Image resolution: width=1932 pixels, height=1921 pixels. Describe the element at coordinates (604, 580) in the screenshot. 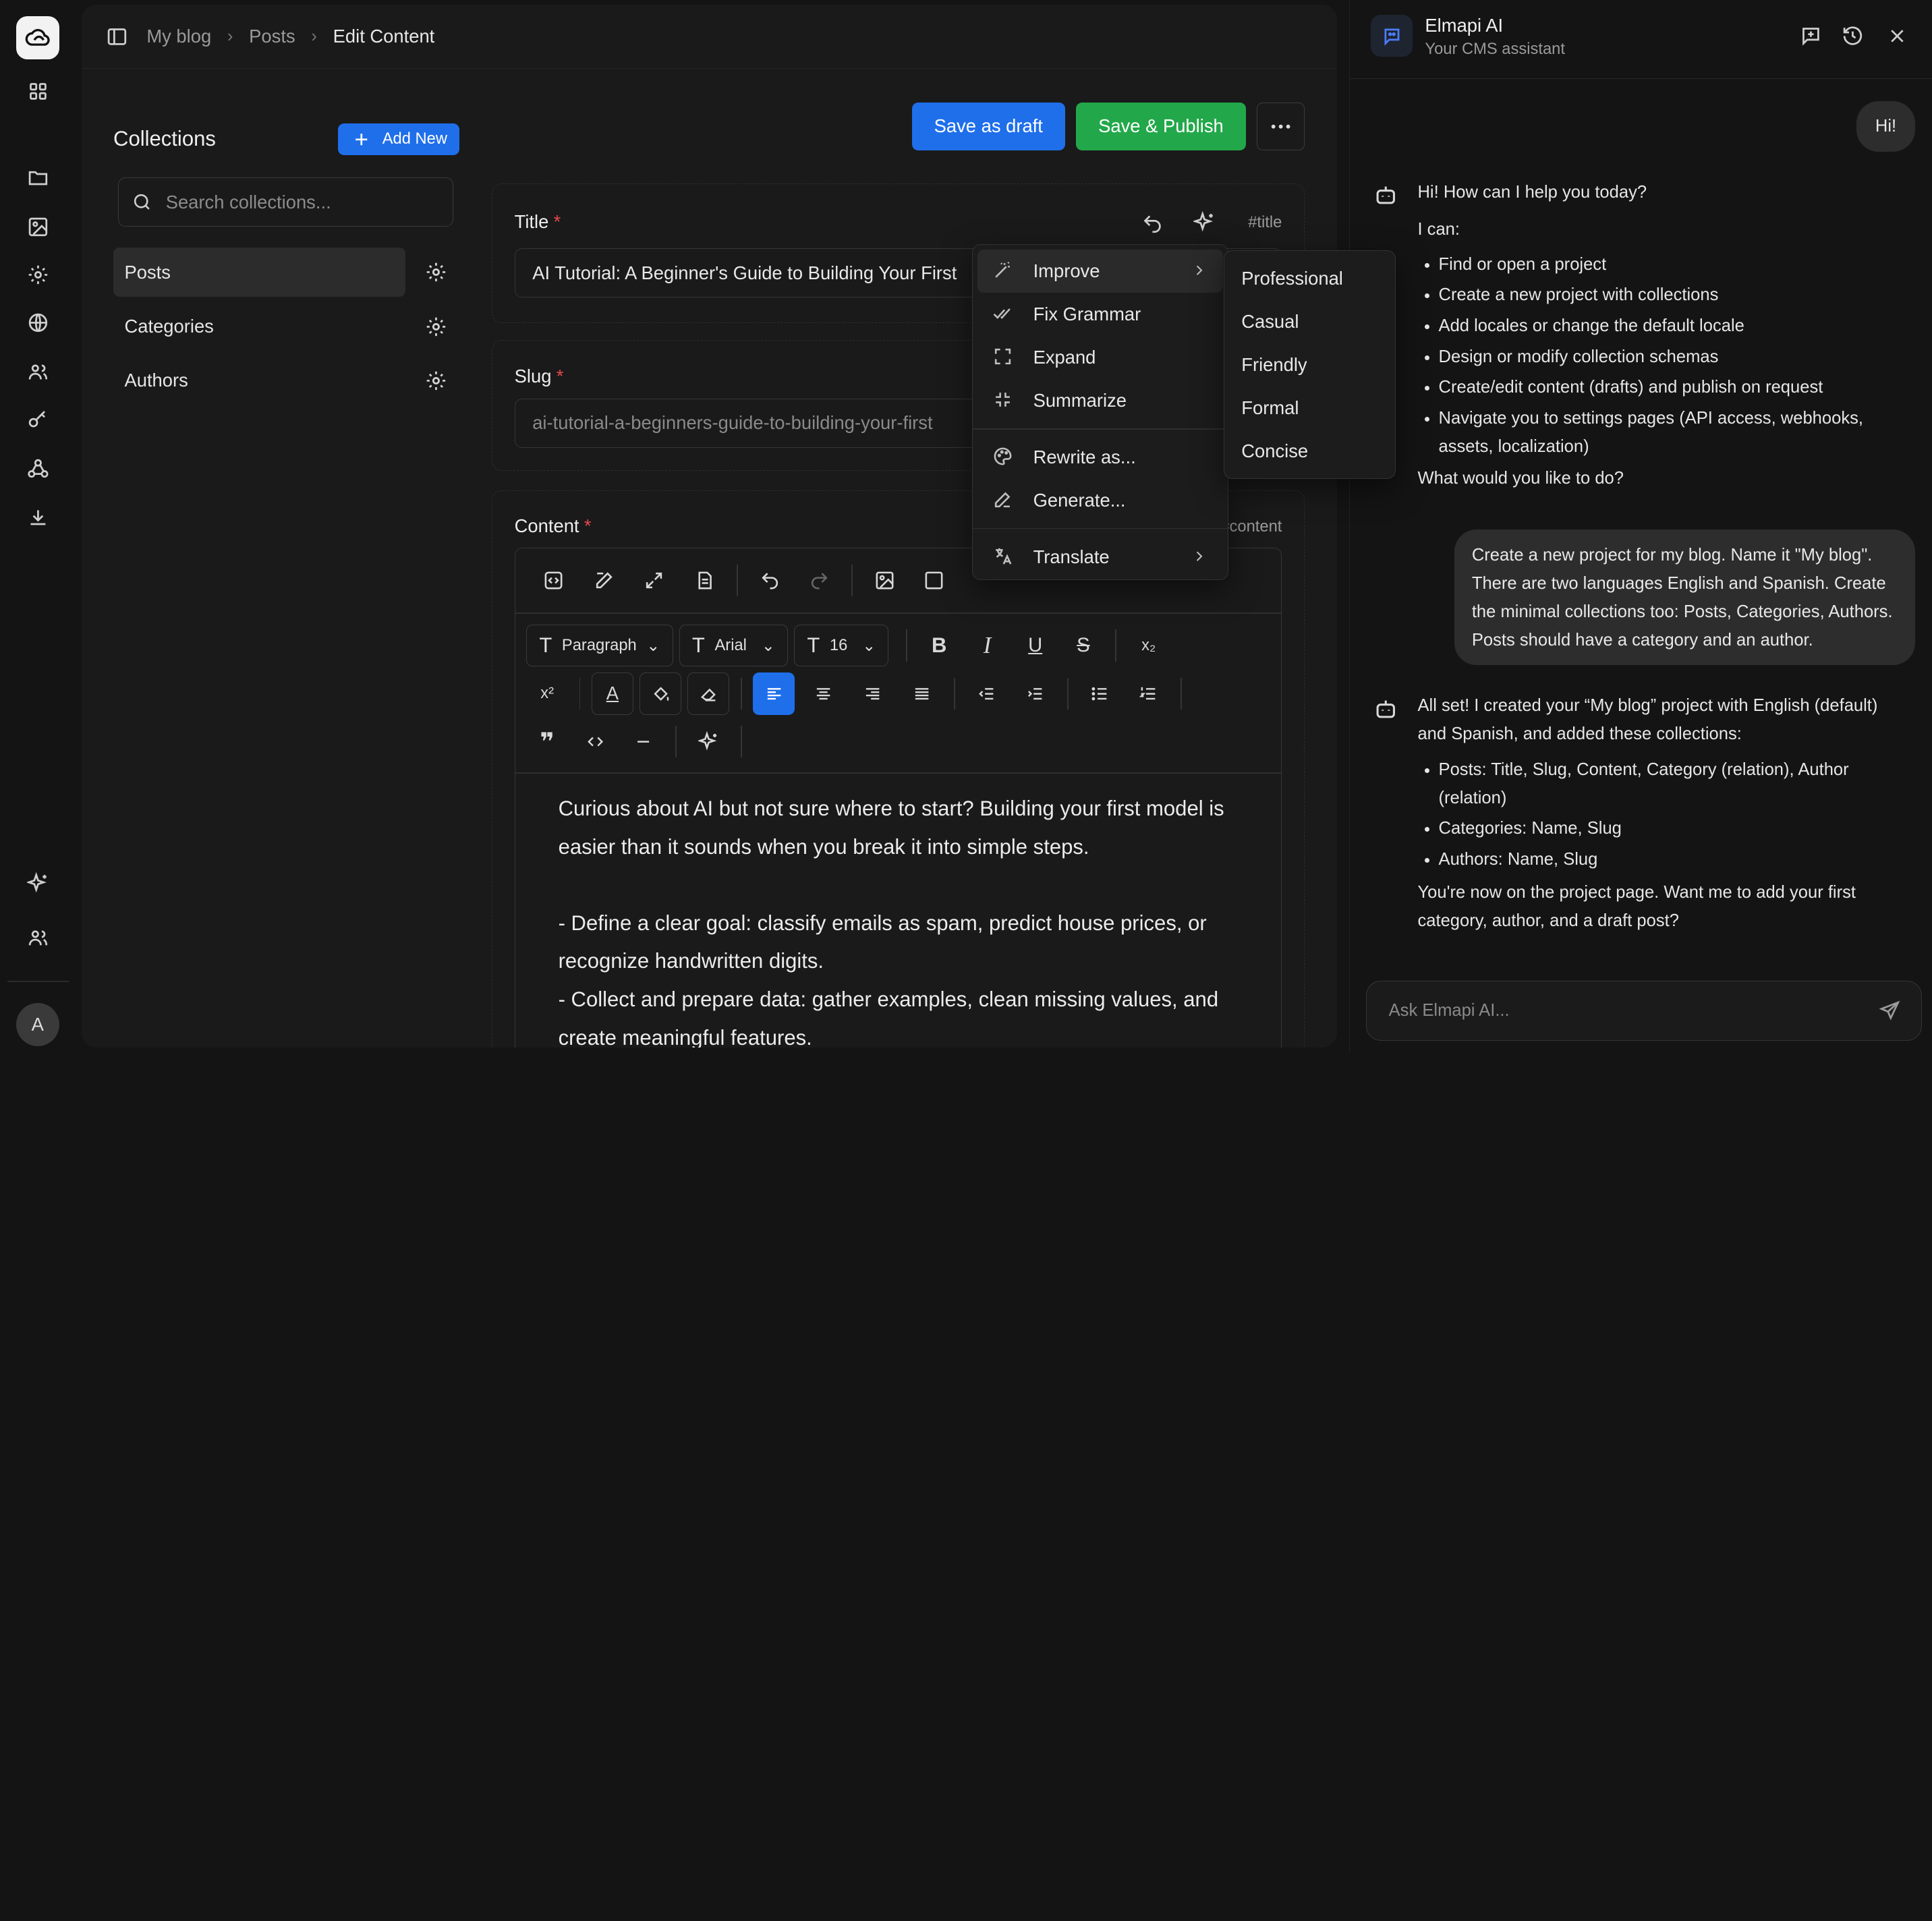

I see `edit-icon` at that location.